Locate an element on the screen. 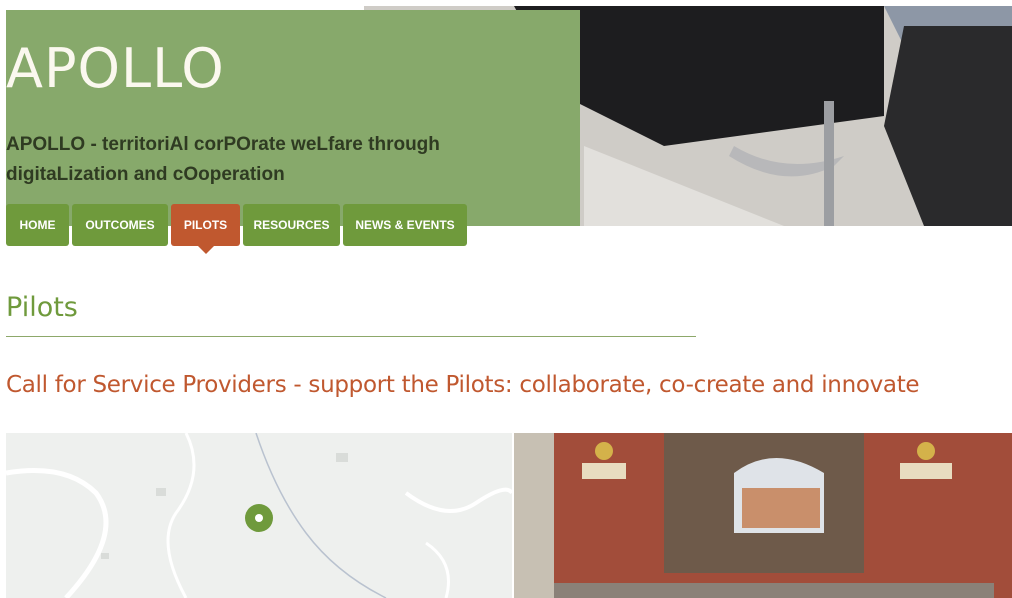  nav-home: HOME is located at coordinates (37, 225).